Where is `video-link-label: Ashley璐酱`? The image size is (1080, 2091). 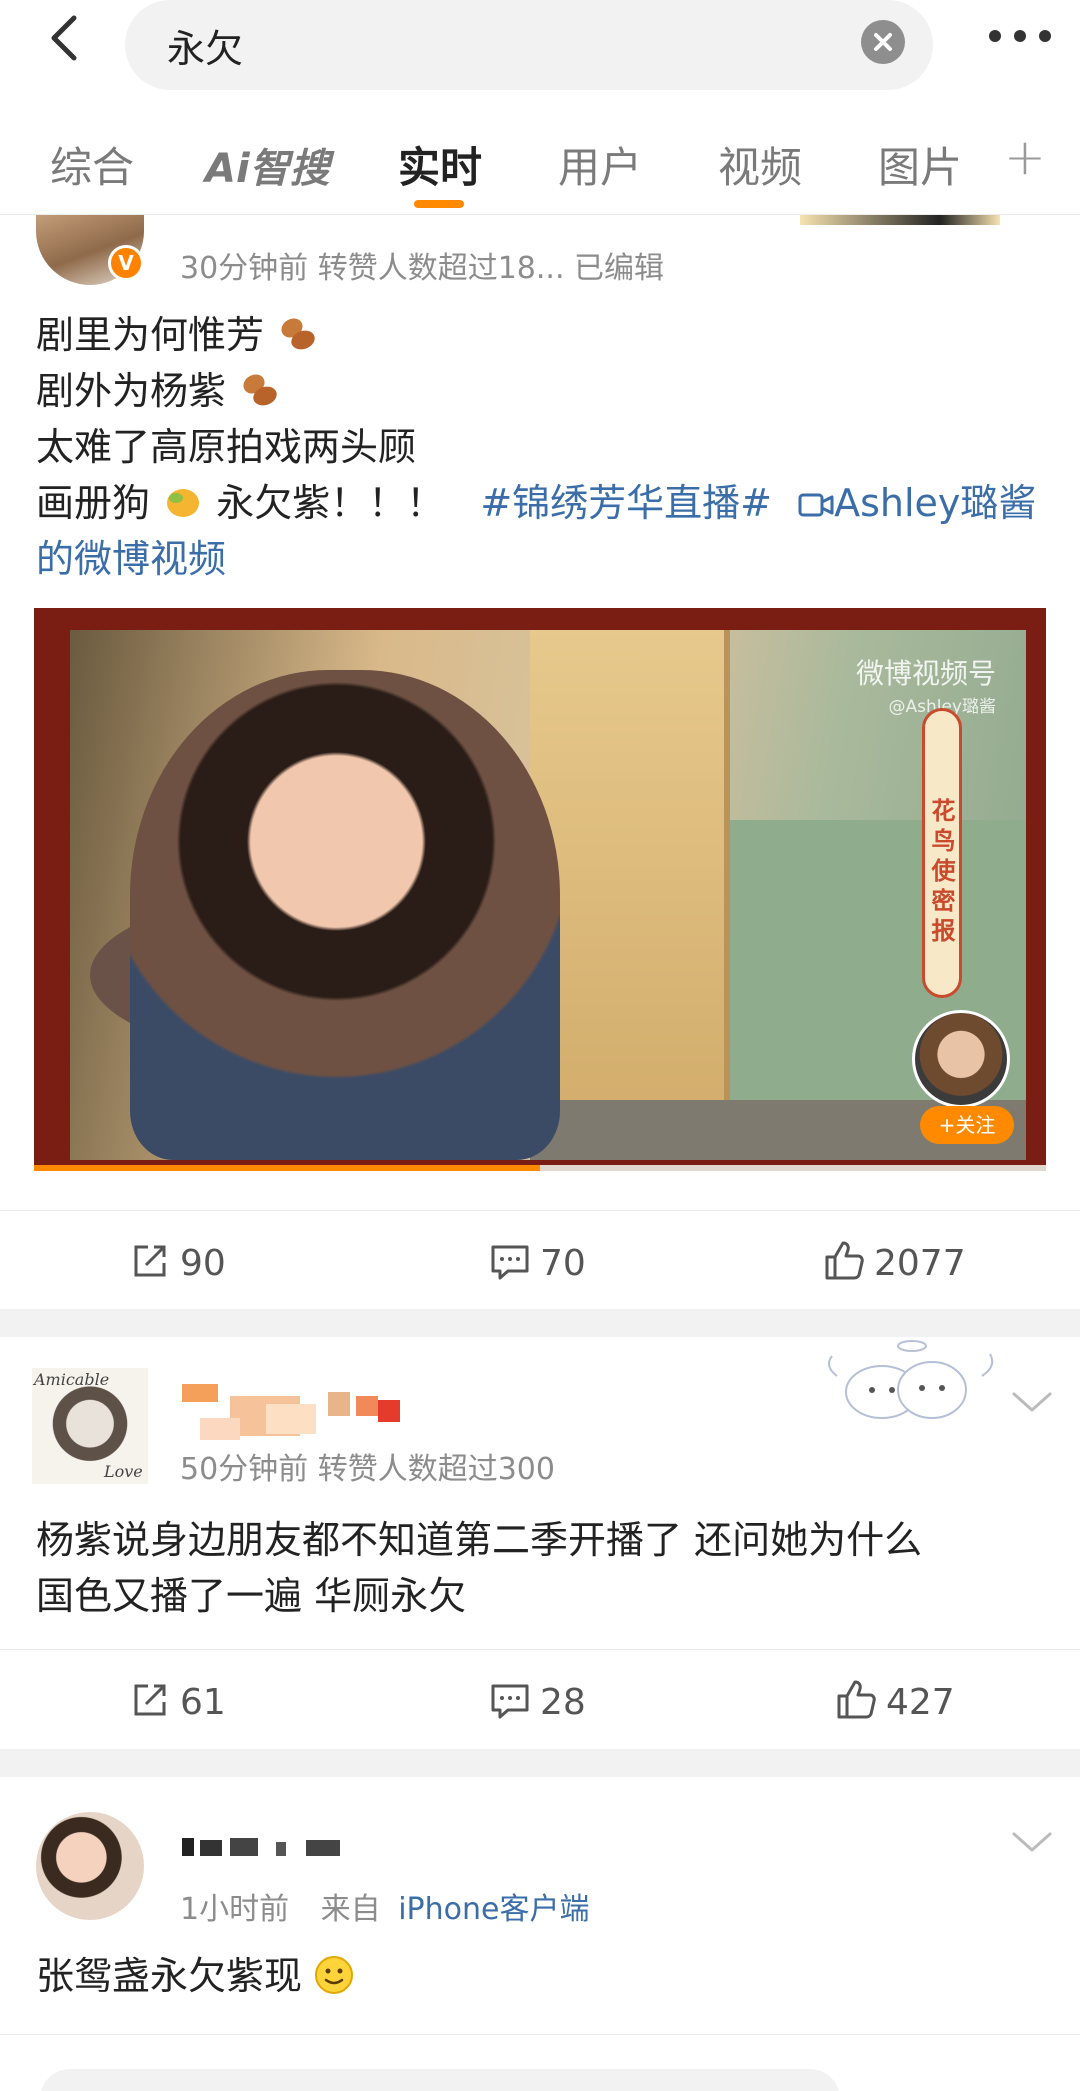
video-link-label: Ashley璐酱 is located at coordinates (935, 503).